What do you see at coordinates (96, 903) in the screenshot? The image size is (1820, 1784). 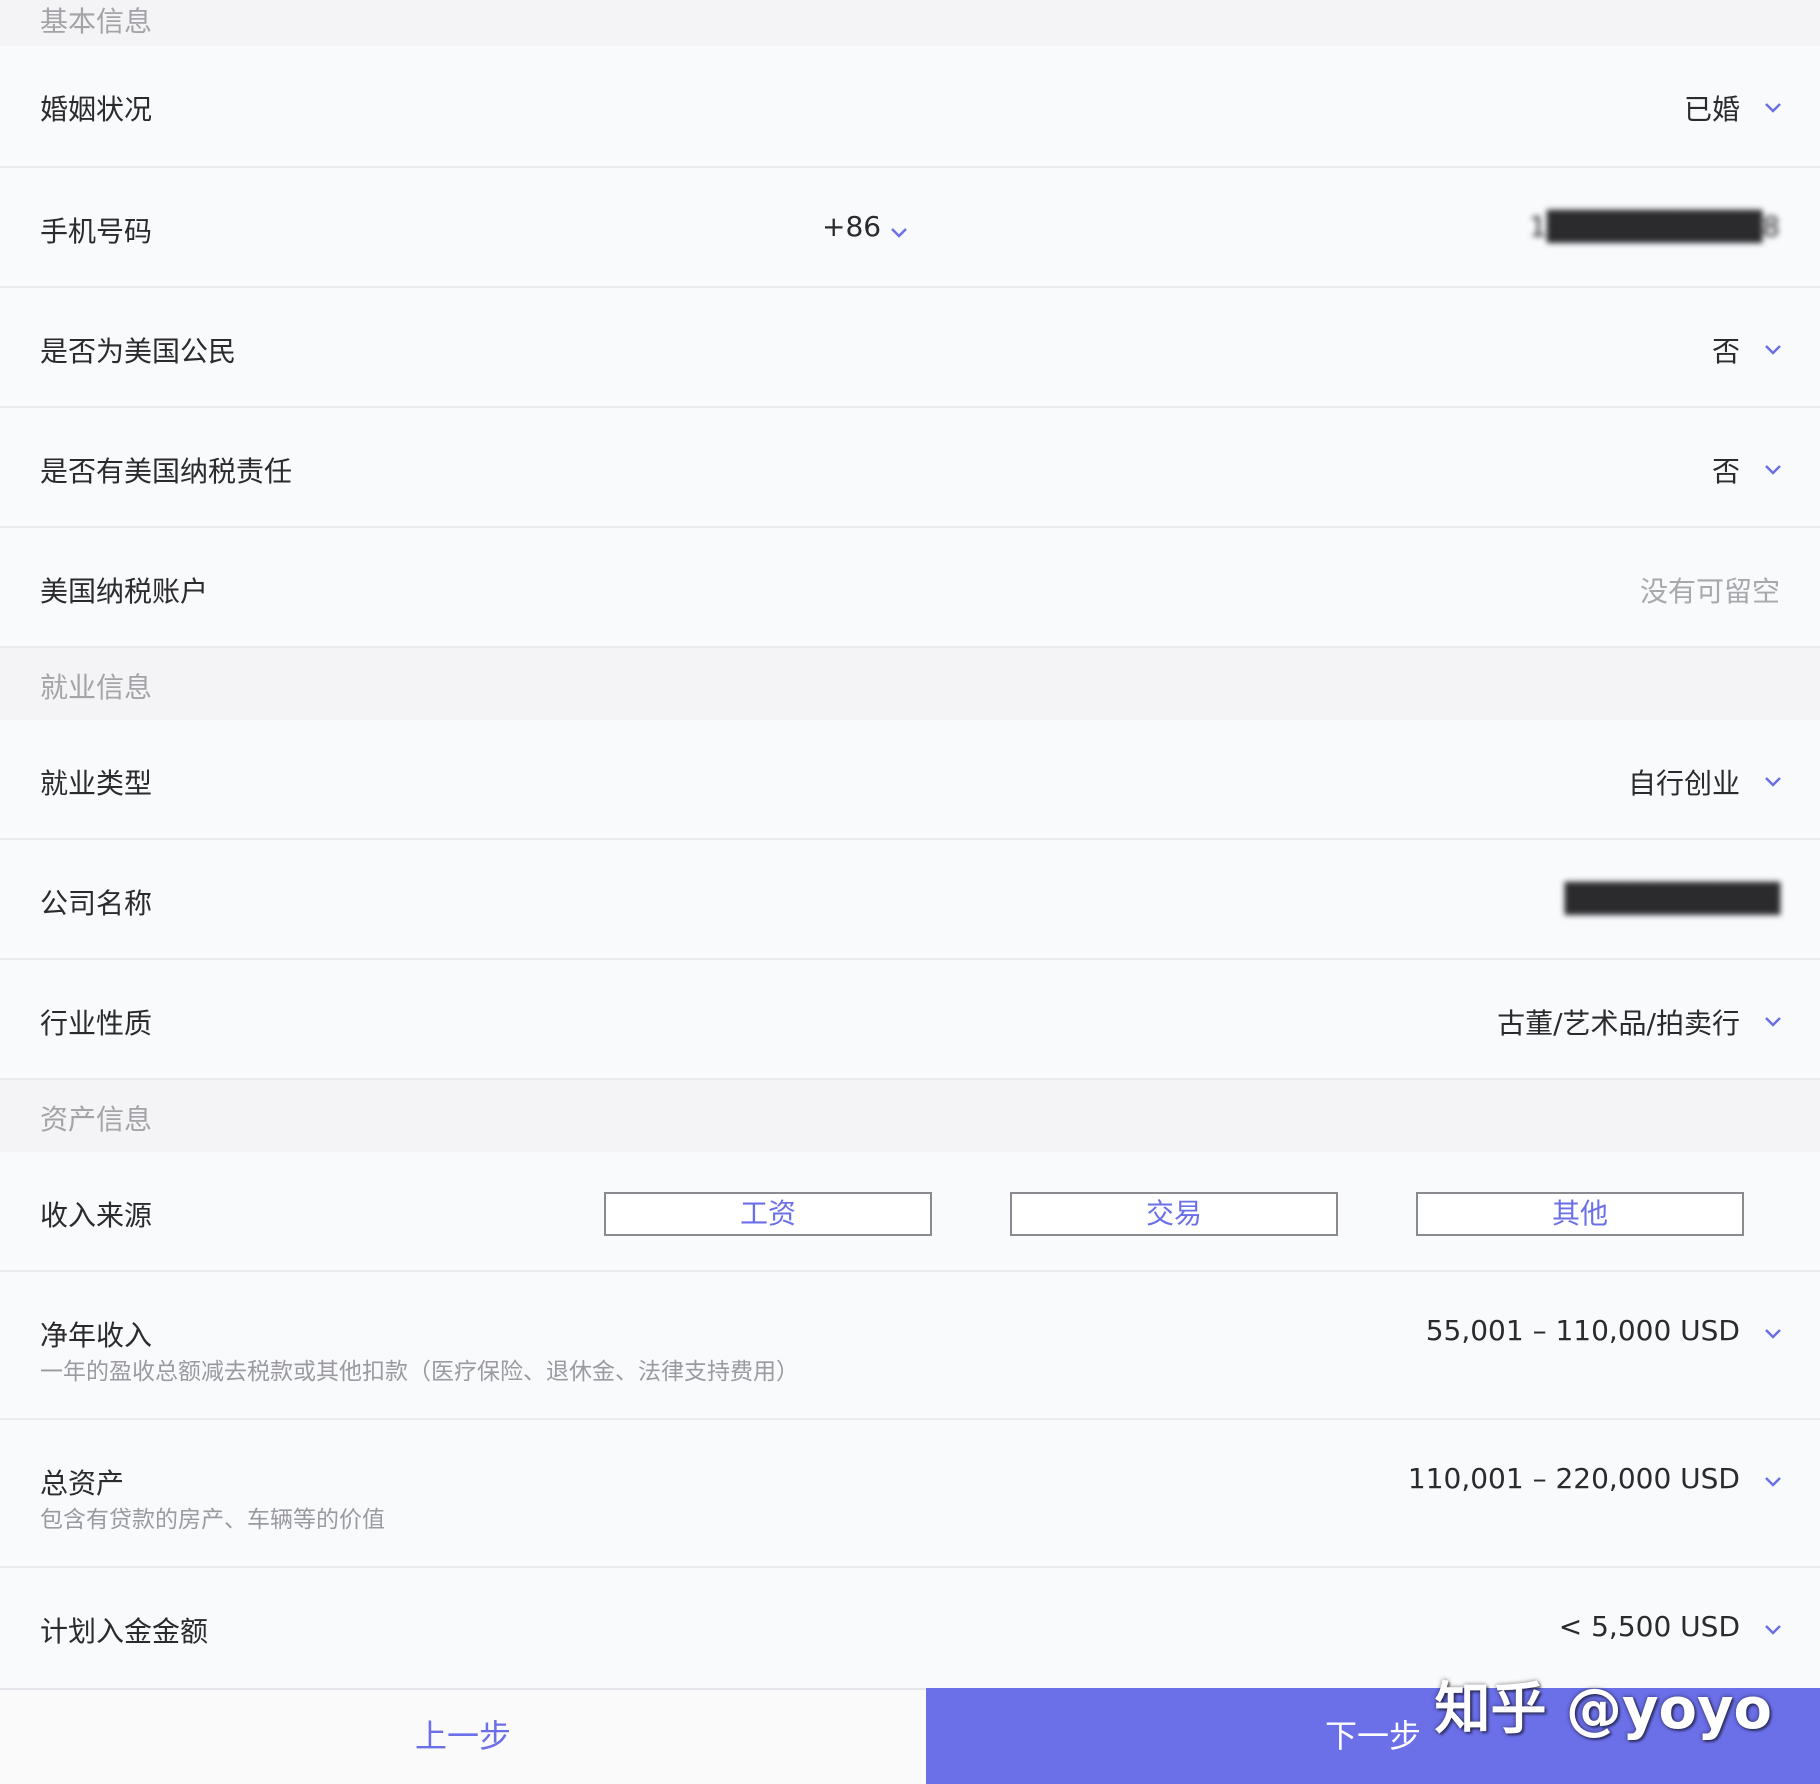 I see `company-name-label: 公司名称` at bounding box center [96, 903].